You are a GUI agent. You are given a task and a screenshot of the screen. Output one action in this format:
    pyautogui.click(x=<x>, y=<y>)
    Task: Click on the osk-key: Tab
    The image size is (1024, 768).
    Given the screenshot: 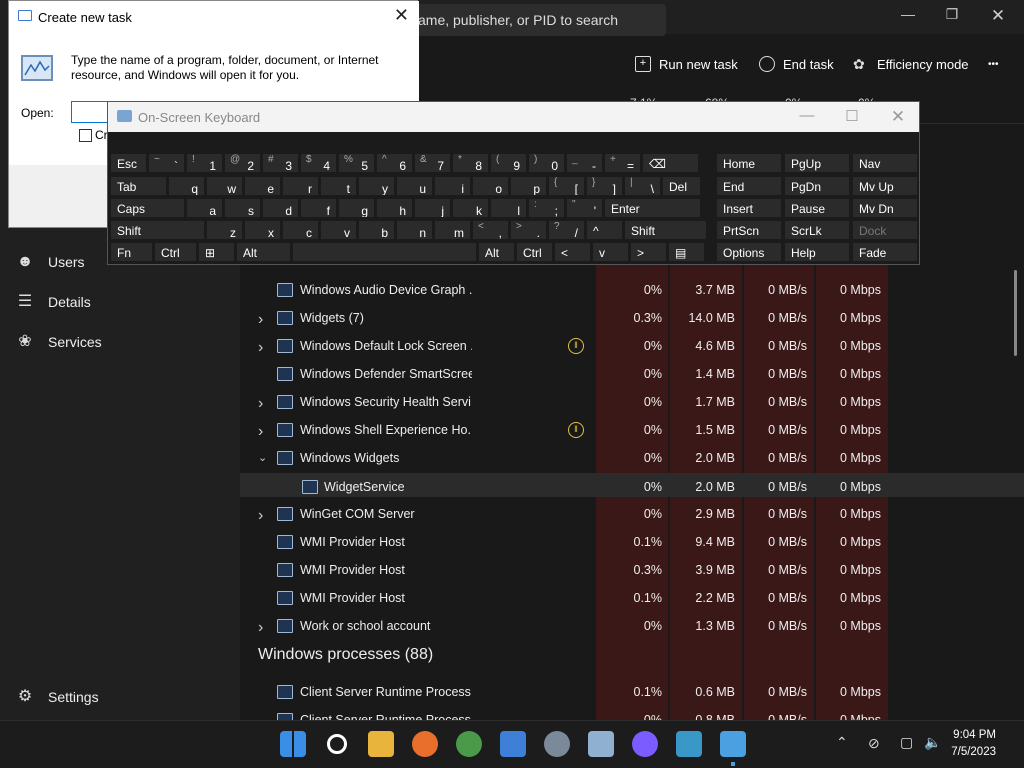 What is the action you would take?
    pyautogui.click(x=138, y=186)
    